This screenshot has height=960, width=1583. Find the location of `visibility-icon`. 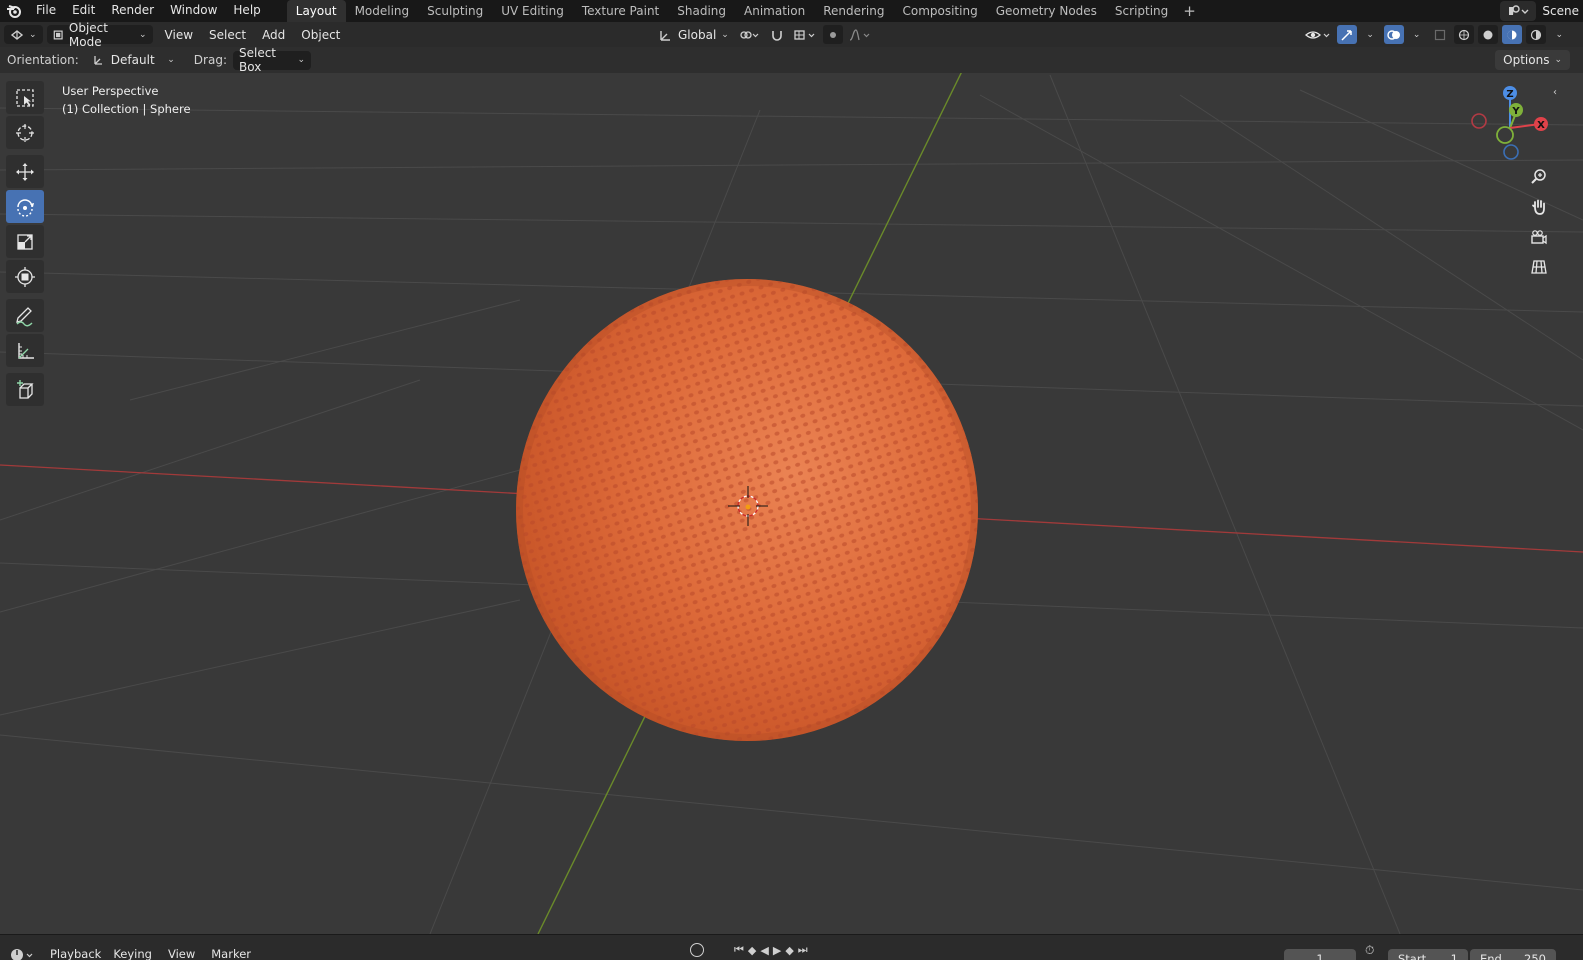

visibility-icon is located at coordinates (1318, 34).